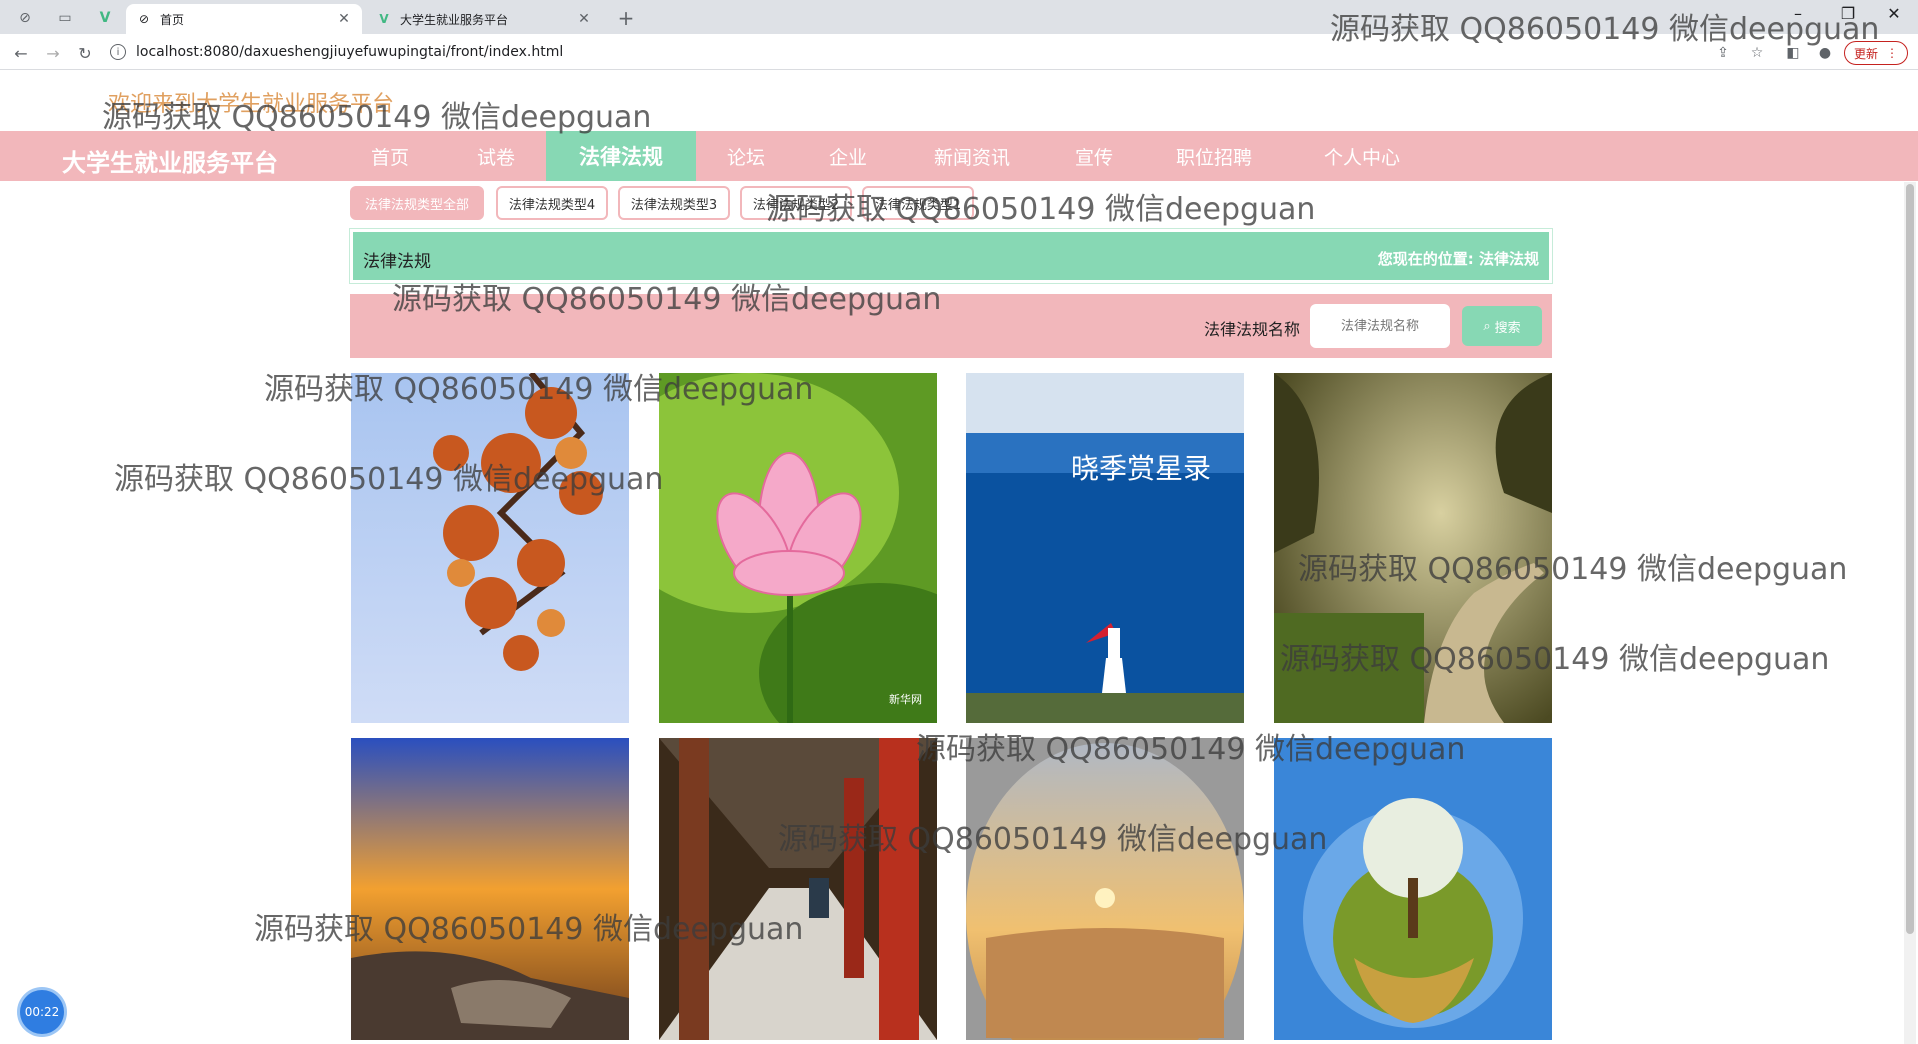 The image size is (1918, 1044). I want to click on pinned-tab-mail-icon: ▭, so click(65, 18).